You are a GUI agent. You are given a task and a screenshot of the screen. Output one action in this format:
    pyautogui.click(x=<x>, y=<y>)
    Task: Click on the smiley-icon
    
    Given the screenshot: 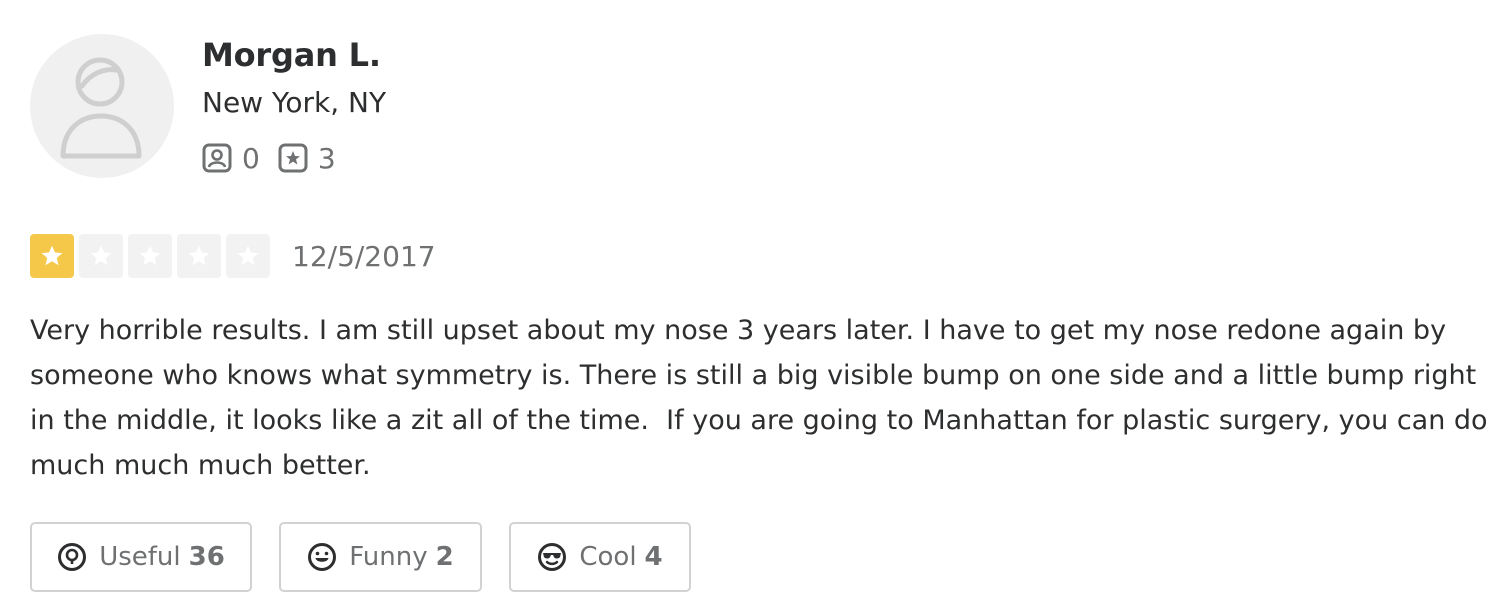 What is the action you would take?
    pyautogui.click(x=322, y=557)
    